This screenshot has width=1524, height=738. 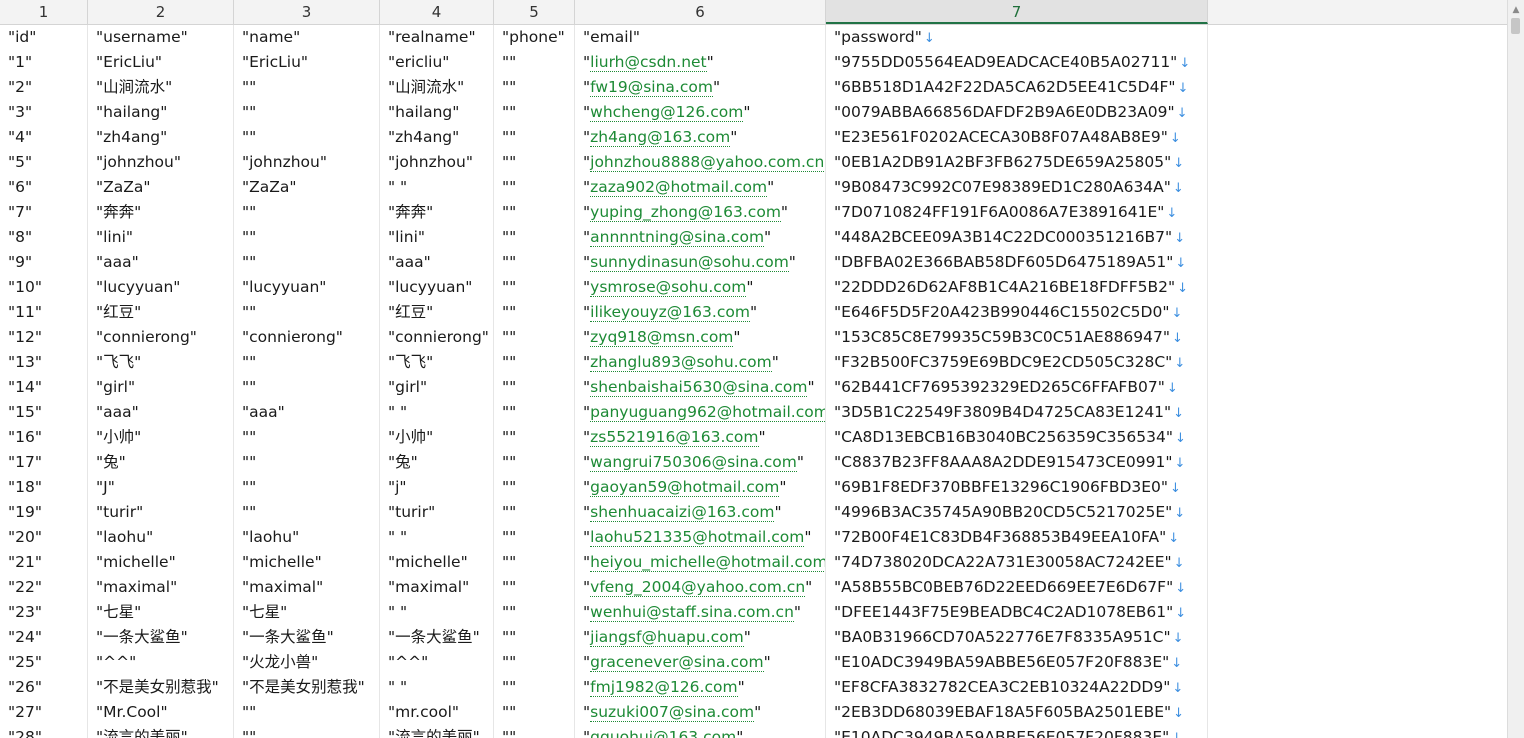 I want to click on cell-email: "zhanglu893@sohu.com", so click(x=700, y=362).